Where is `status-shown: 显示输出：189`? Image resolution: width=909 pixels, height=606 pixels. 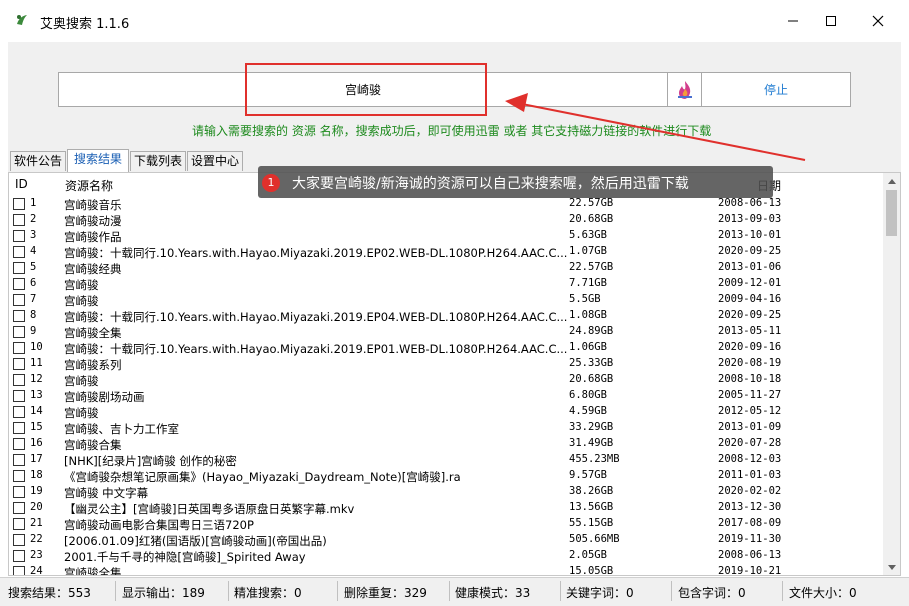 status-shown: 显示输出：189 is located at coordinates (163, 593).